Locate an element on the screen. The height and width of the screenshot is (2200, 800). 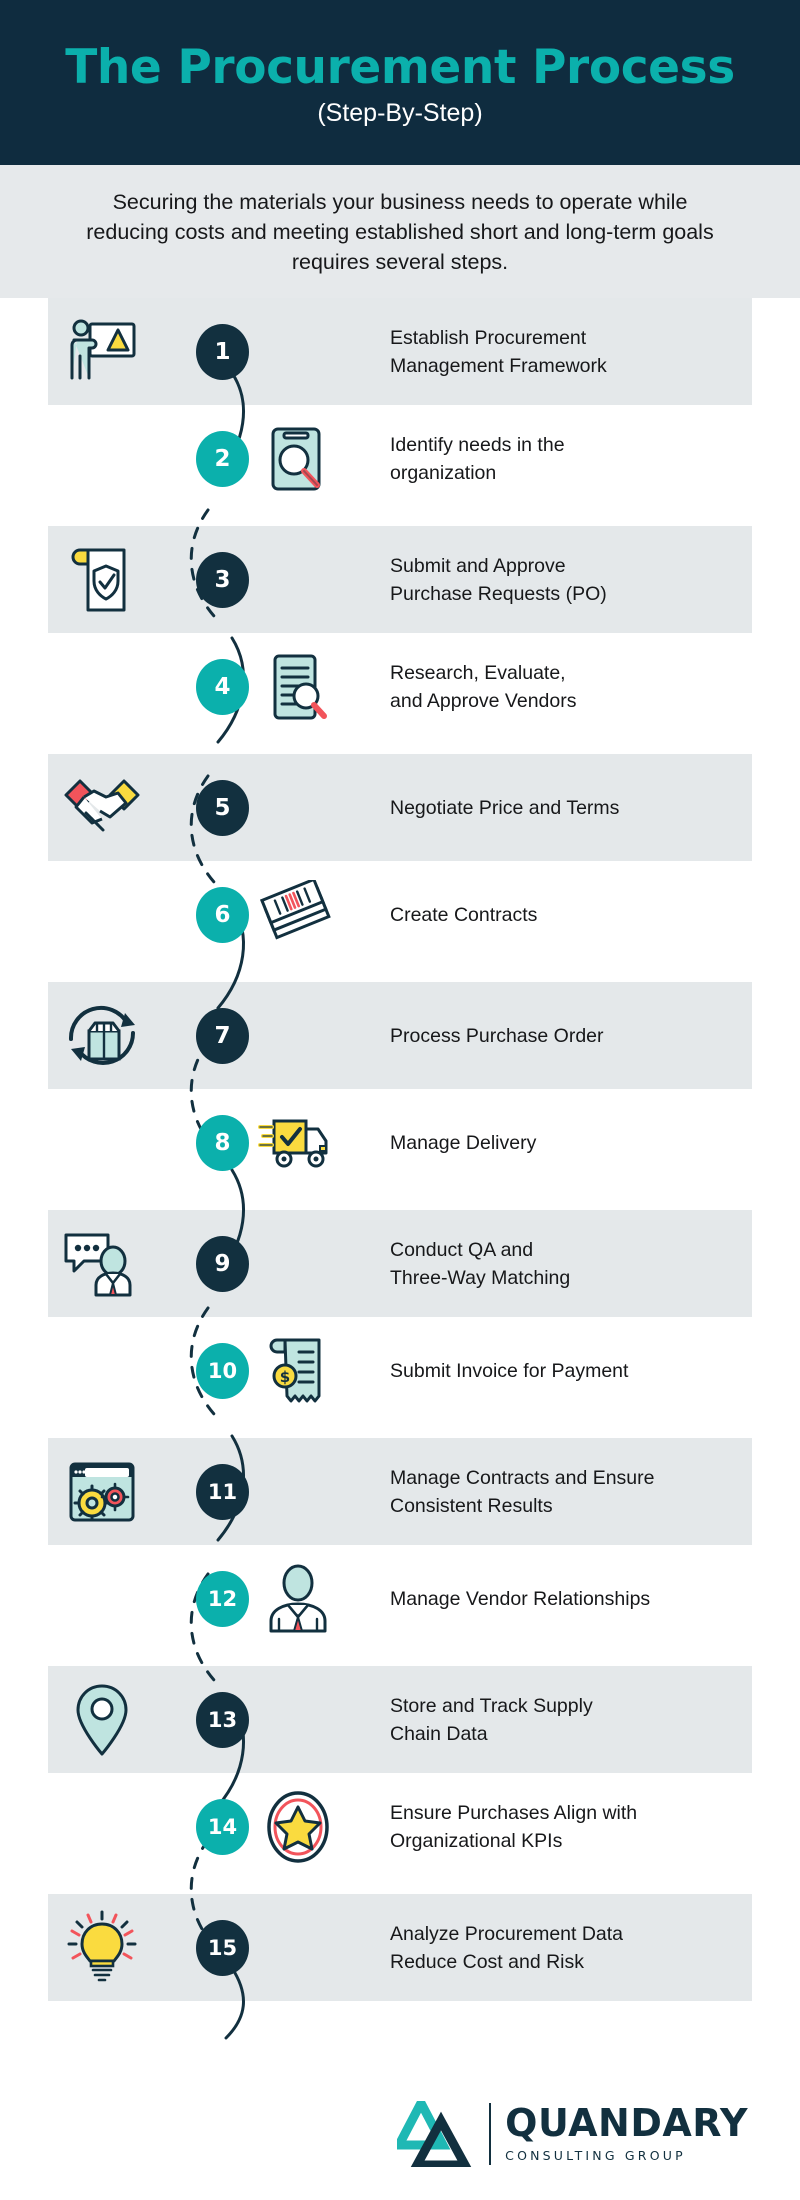
step-label: Create Contracts is located at coordinates (570, 915).